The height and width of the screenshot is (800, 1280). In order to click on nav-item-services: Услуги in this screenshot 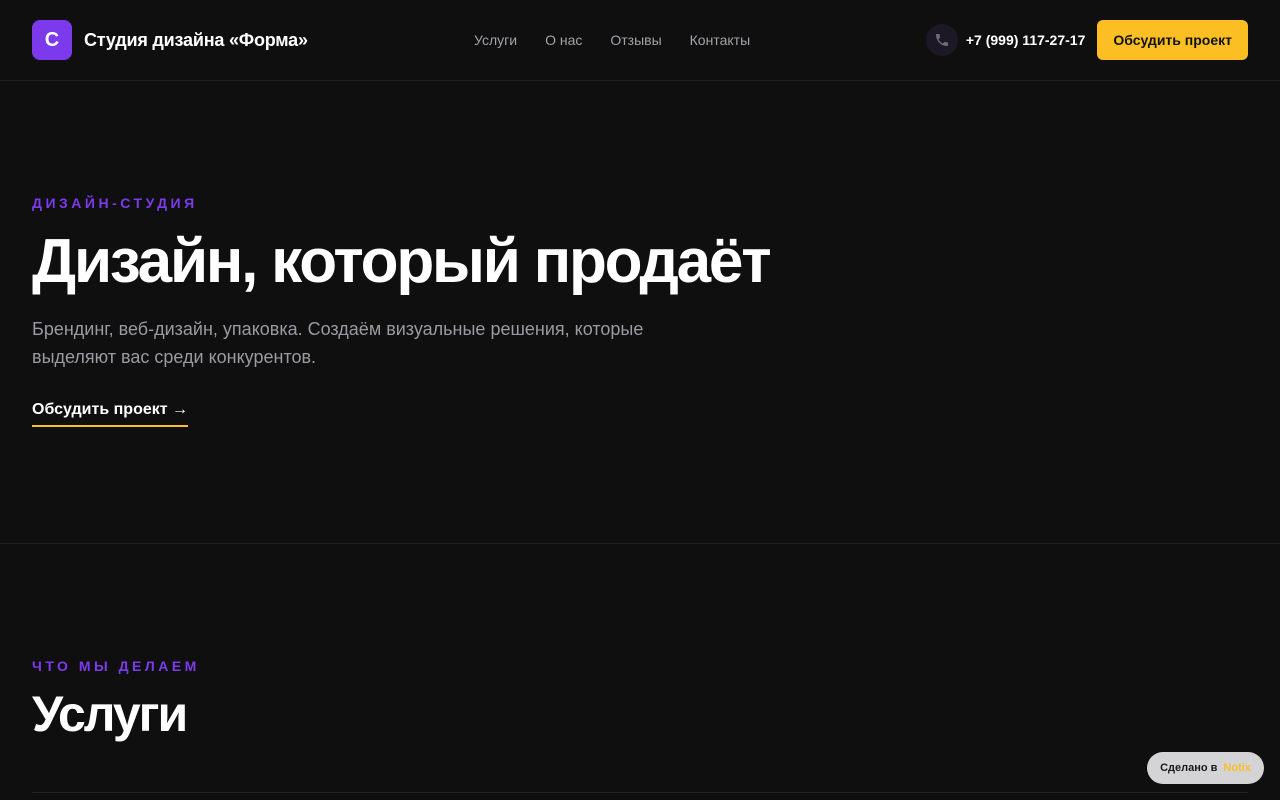, I will do `click(495, 40)`.